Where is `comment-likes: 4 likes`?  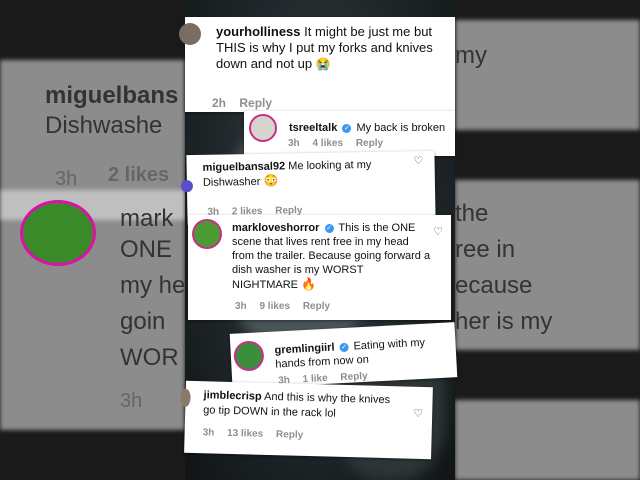 comment-likes: 4 likes is located at coordinates (327, 143).